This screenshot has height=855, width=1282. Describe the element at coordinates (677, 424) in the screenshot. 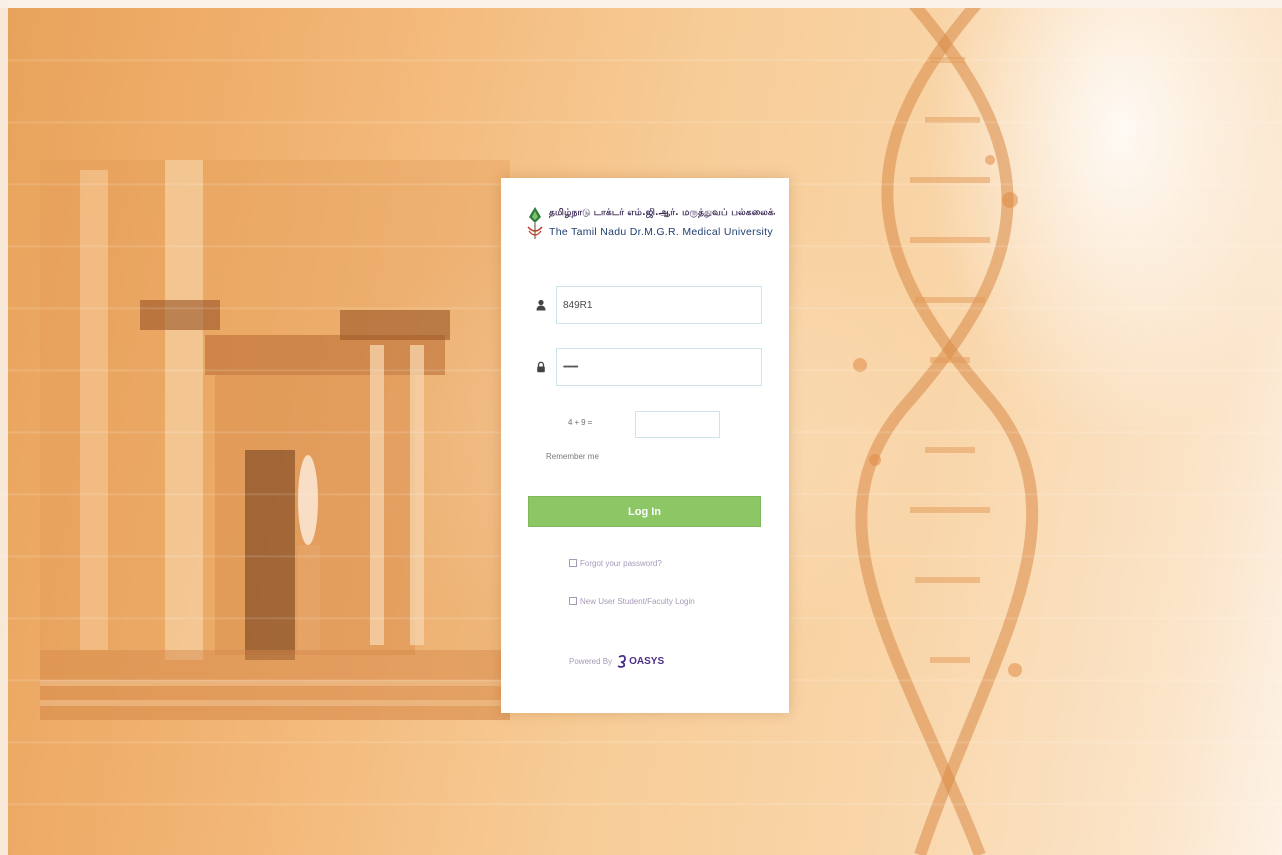

I see `captcha-input` at that location.